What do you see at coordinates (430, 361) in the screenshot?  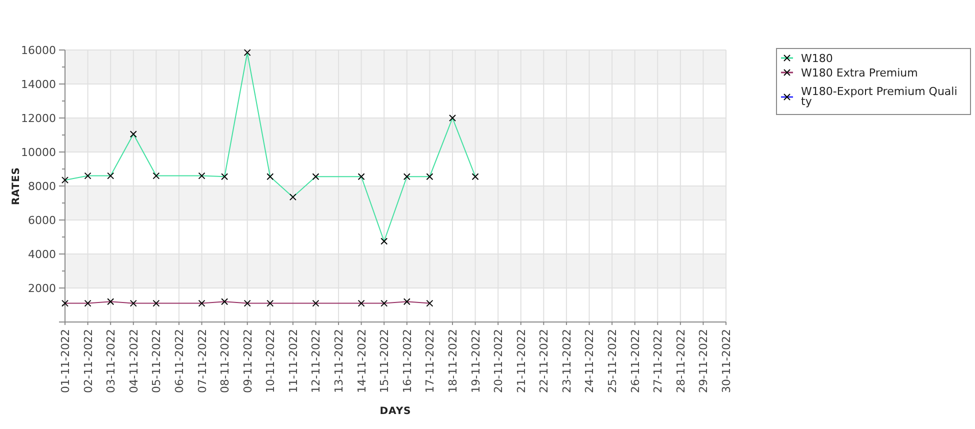 I see `x-tick-label: 17-11-2022` at bounding box center [430, 361].